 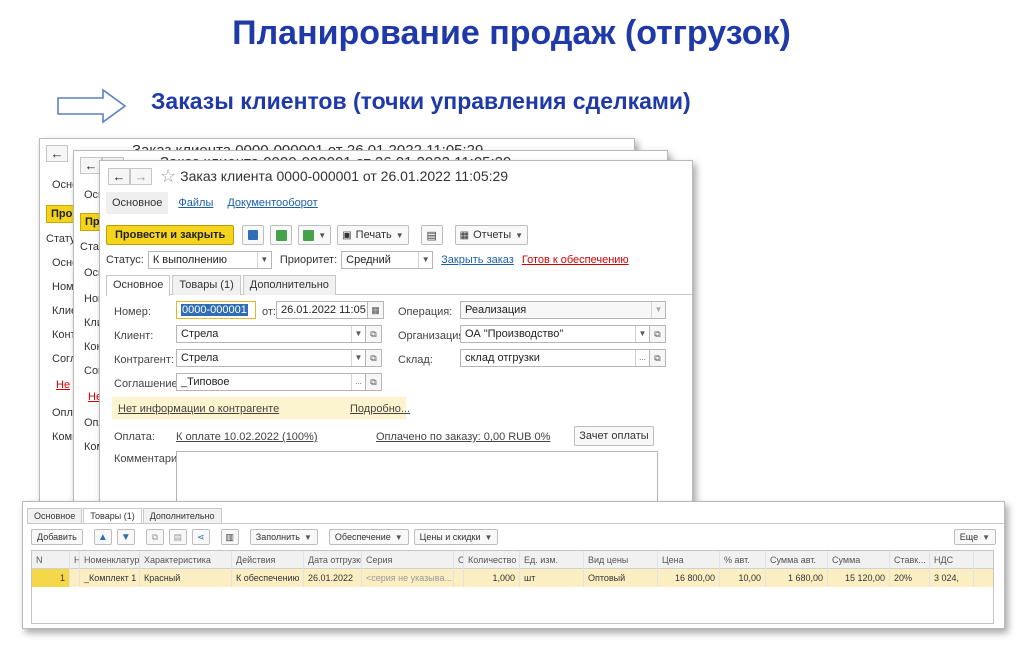 What do you see at coordinates (268, 559) in the screenshot?
I see `column-header: Действия` at bounding box center [268, 559].